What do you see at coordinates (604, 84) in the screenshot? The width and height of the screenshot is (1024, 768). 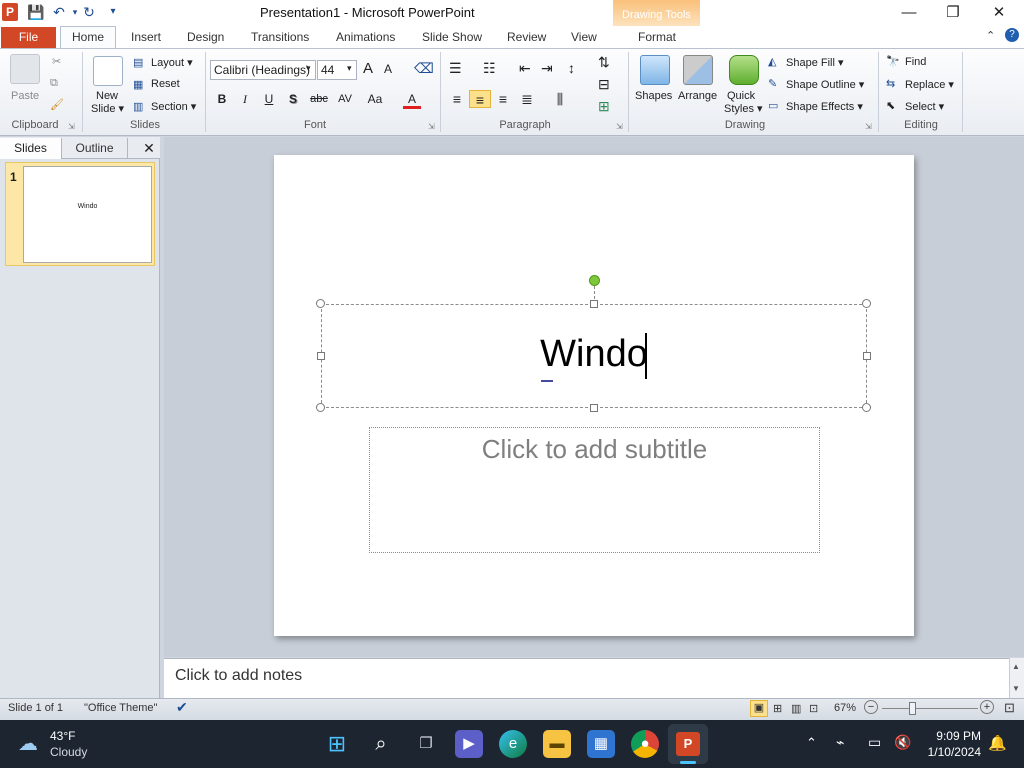 I see `align-text-icon: ⊟` at bounding box center [604, 84].